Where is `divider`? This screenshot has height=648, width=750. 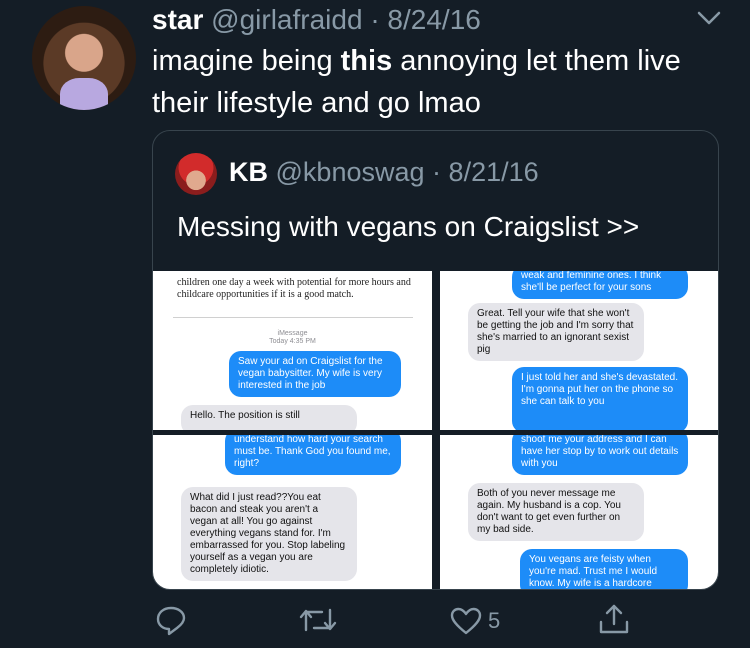 divider is located at coordinates (293, 317).